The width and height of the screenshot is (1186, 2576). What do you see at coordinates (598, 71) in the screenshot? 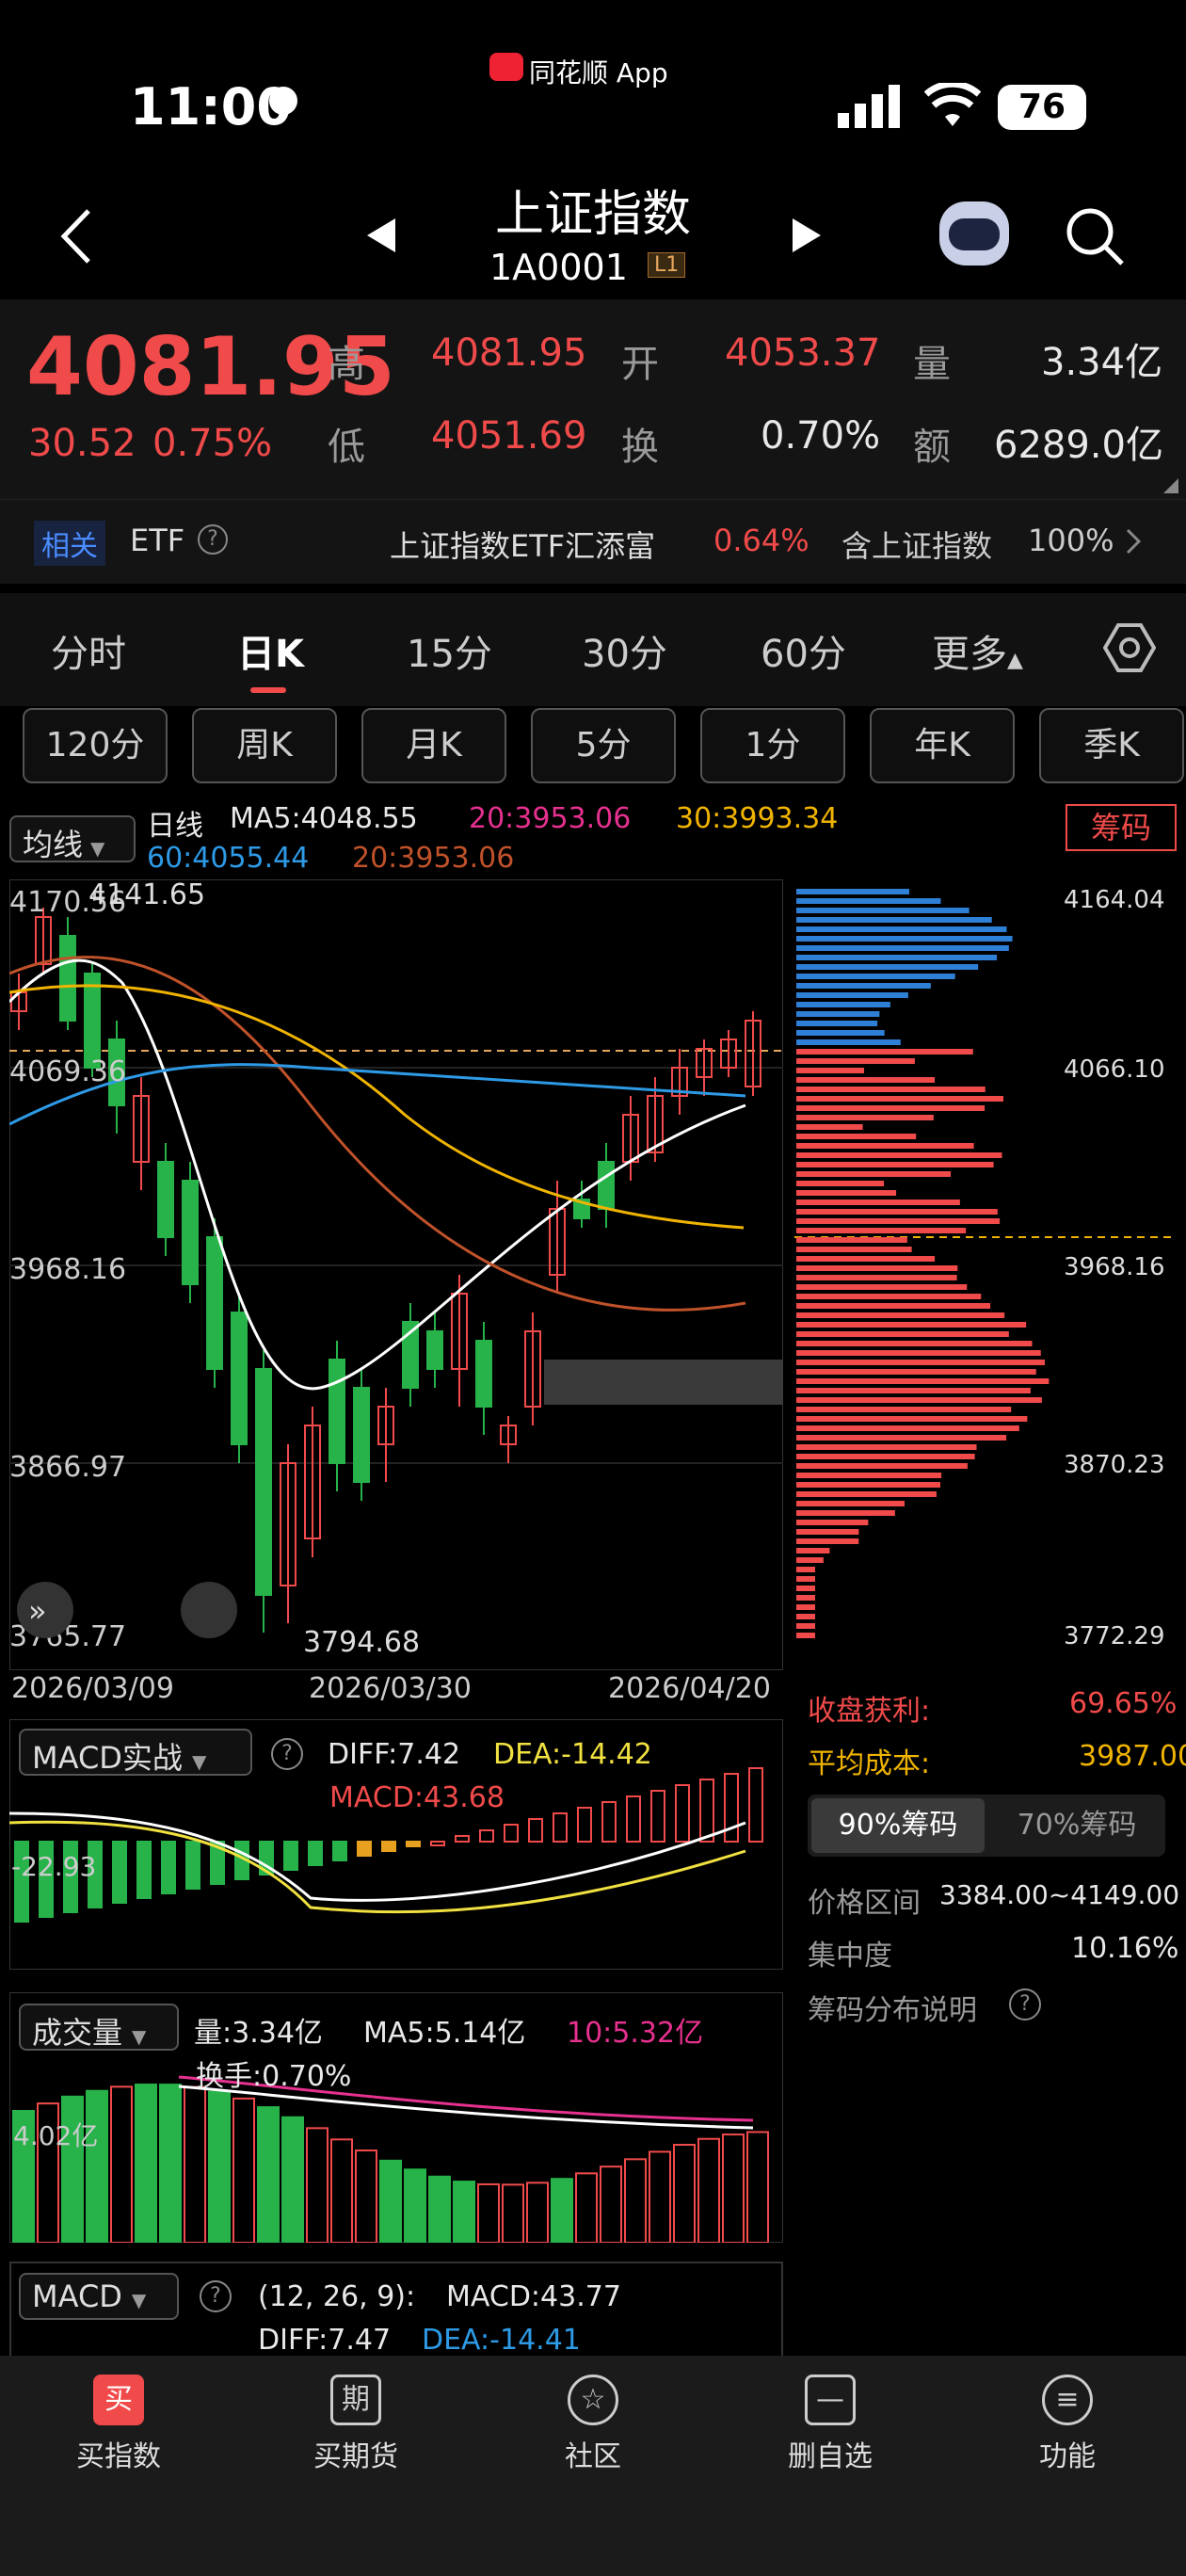
I see `app-name: 同花顺 App` at bounding box center [598, 71].